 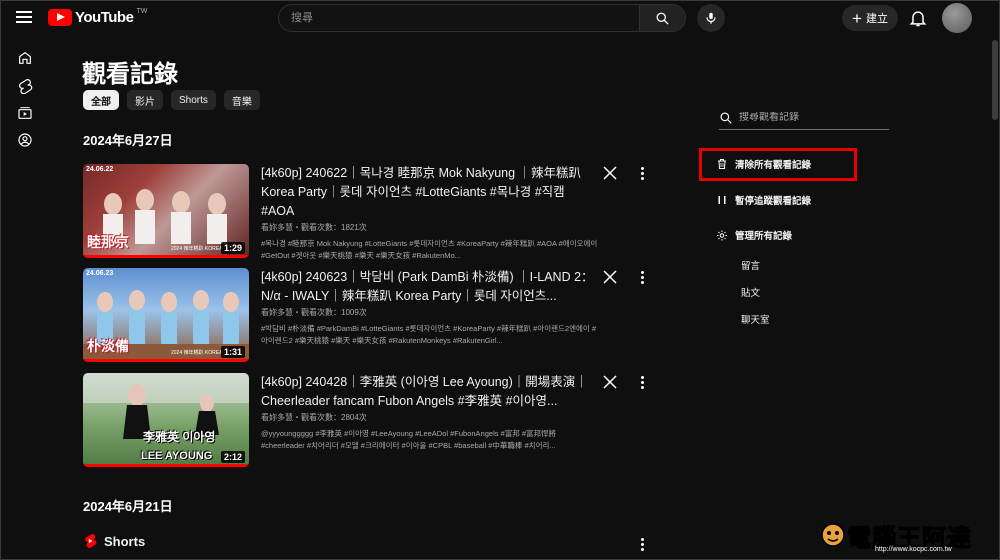 What do you see at coordinates (995, 80) in the screenshot?
I see `scrollbar` at bounding box center [995, 80].